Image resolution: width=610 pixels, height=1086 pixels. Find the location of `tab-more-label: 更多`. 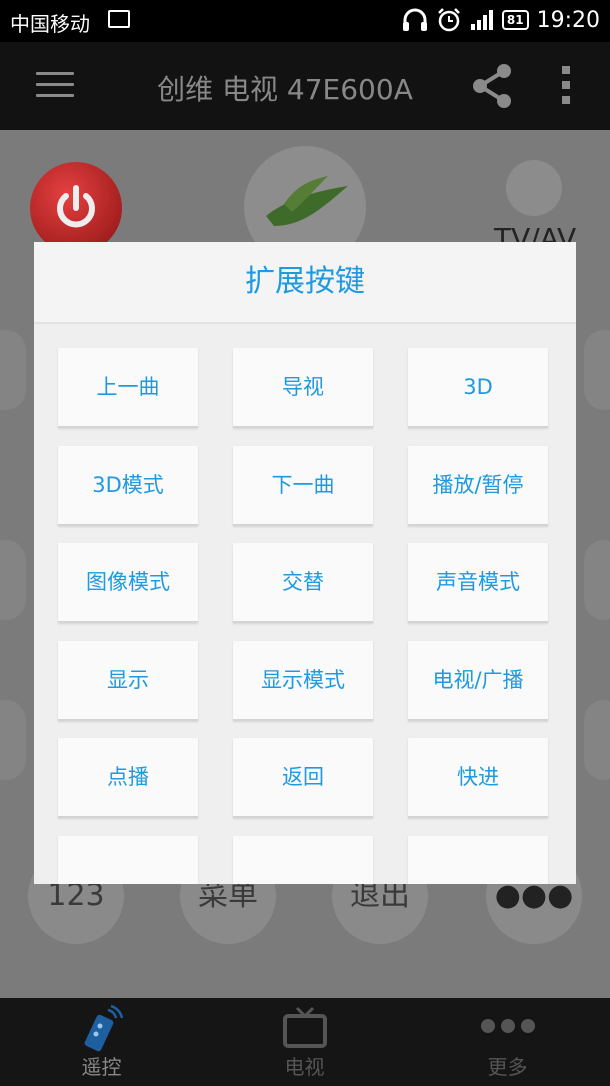

tab-more-label: 更多 is located at coordinates (507, 1067).